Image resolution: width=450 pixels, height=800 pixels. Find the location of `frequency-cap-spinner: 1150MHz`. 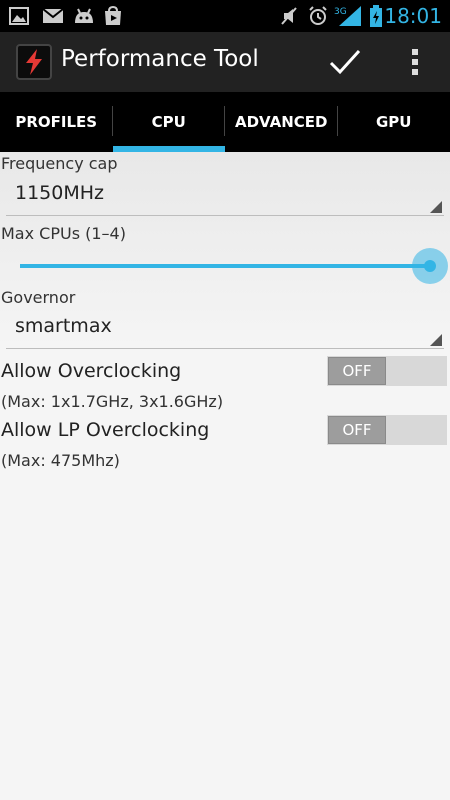

frequency-cap-spinner: 1150MHz is located at coordinates (225, 194).